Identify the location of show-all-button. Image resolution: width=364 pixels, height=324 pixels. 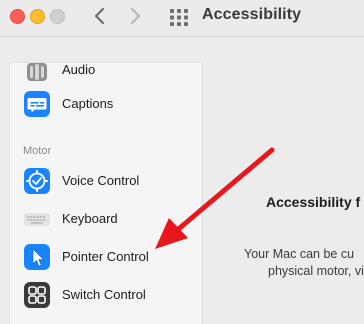
(179, 17).